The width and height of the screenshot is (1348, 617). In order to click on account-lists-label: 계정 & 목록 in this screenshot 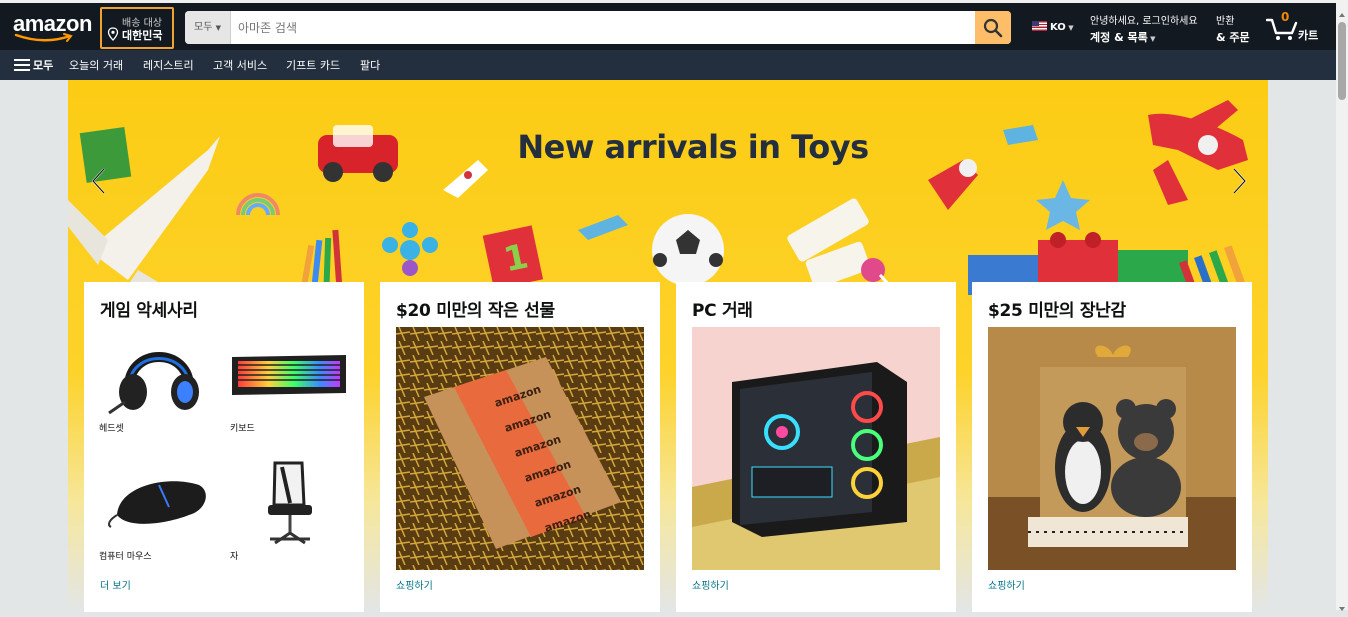, I will do `click(1119, 37)`.